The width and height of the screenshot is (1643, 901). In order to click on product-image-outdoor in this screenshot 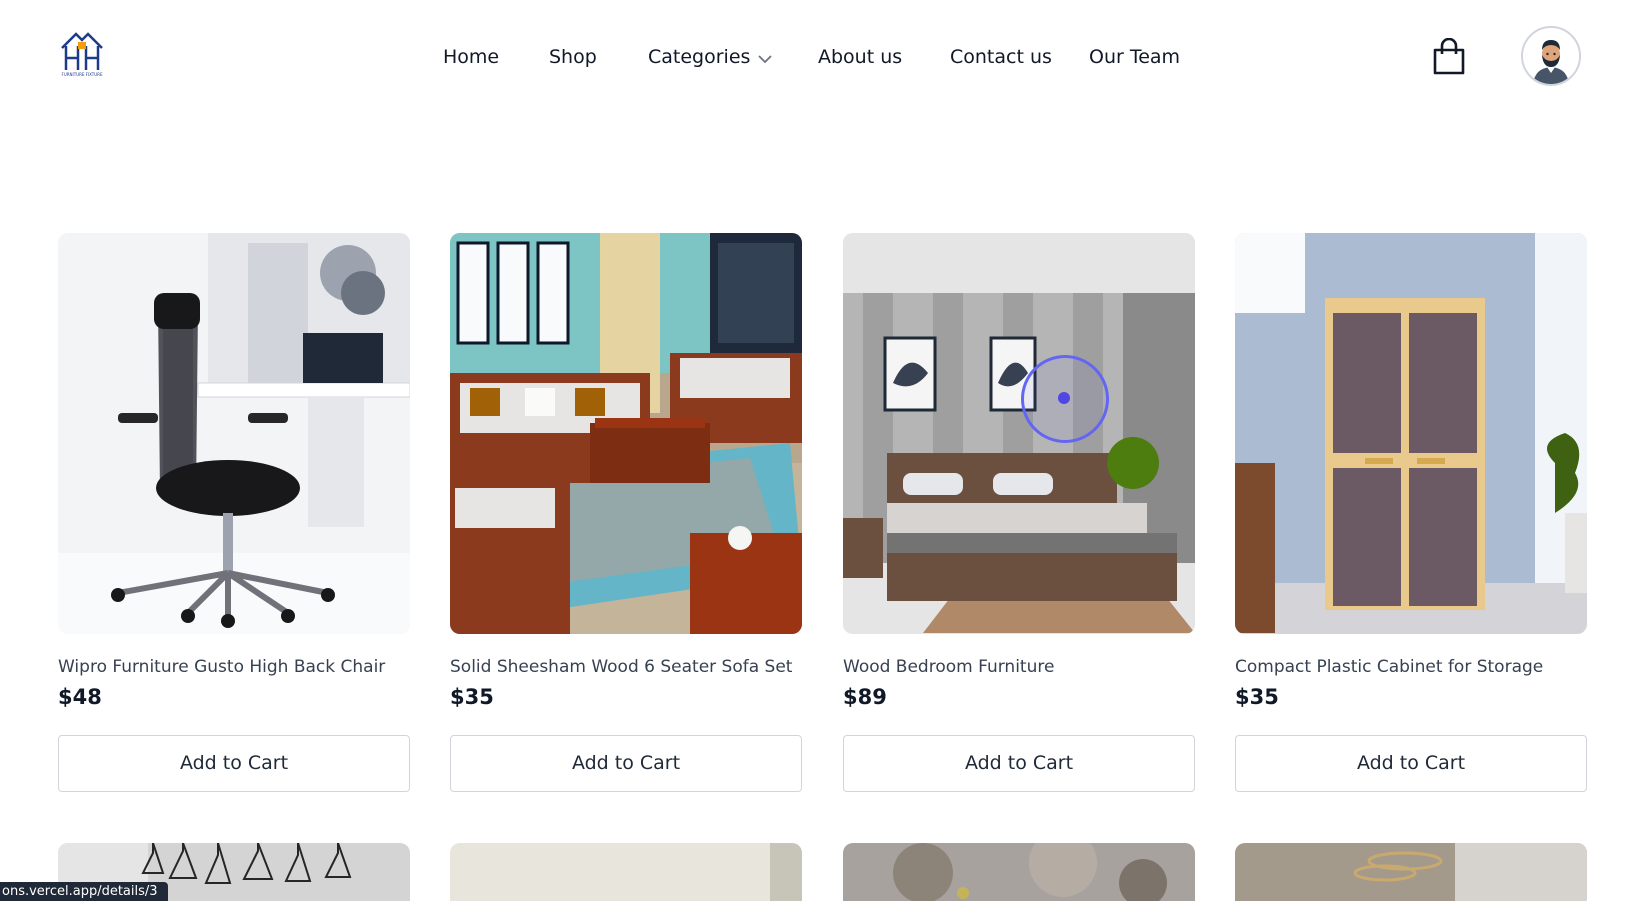, I will do `click(1019, 872)`.